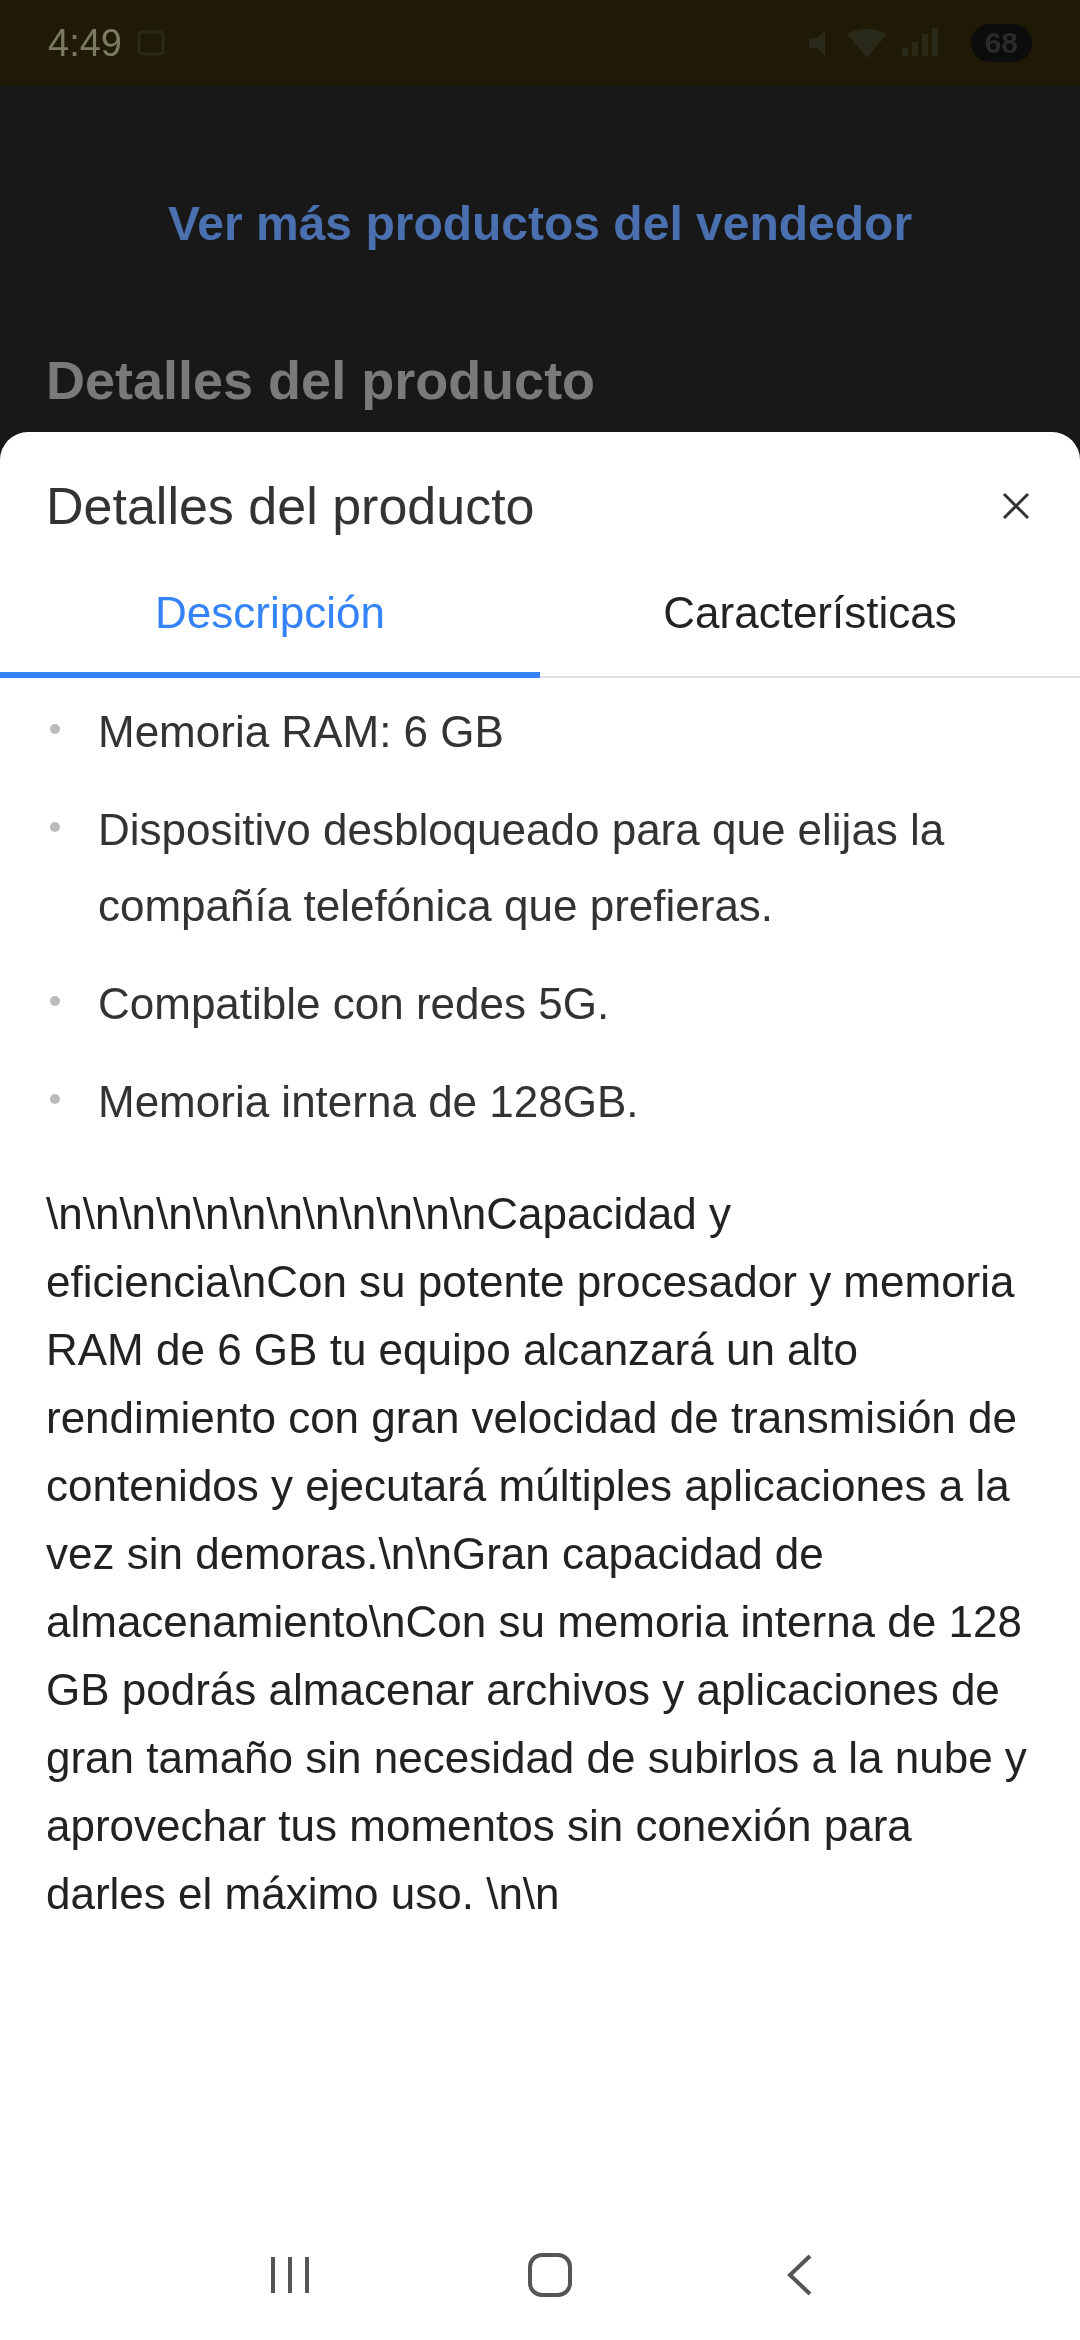 The width and height of the screenshot is (1080, 2340). I want to click on tab: Descripción, so click(270, 633).